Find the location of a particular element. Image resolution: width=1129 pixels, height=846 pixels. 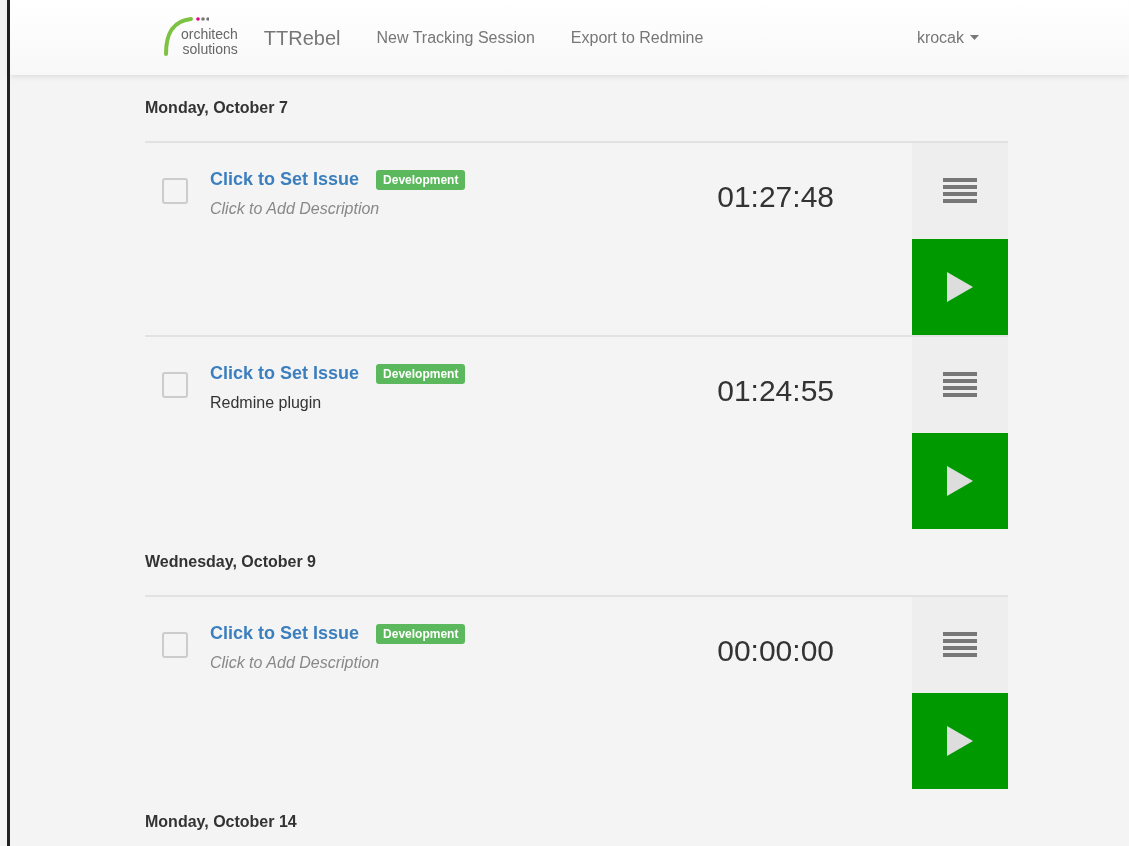

brand-link: TTRebel is located at coordinates (302, 37).